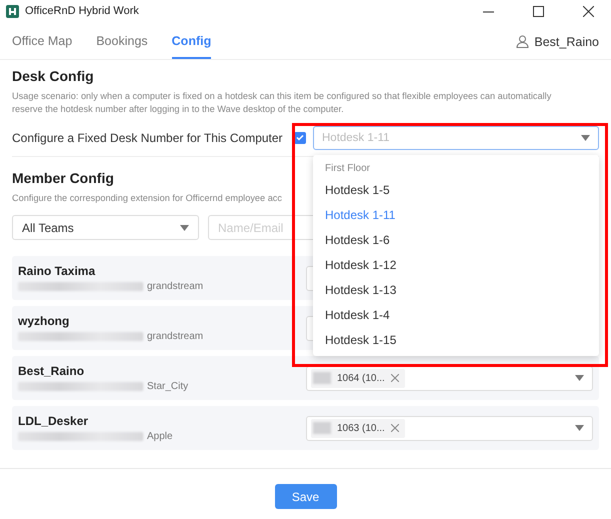  What do you see at coordinates (57, 271) in the screenshot?
I see `member-name: Raino Taxima` at bounding box center [57, 271].